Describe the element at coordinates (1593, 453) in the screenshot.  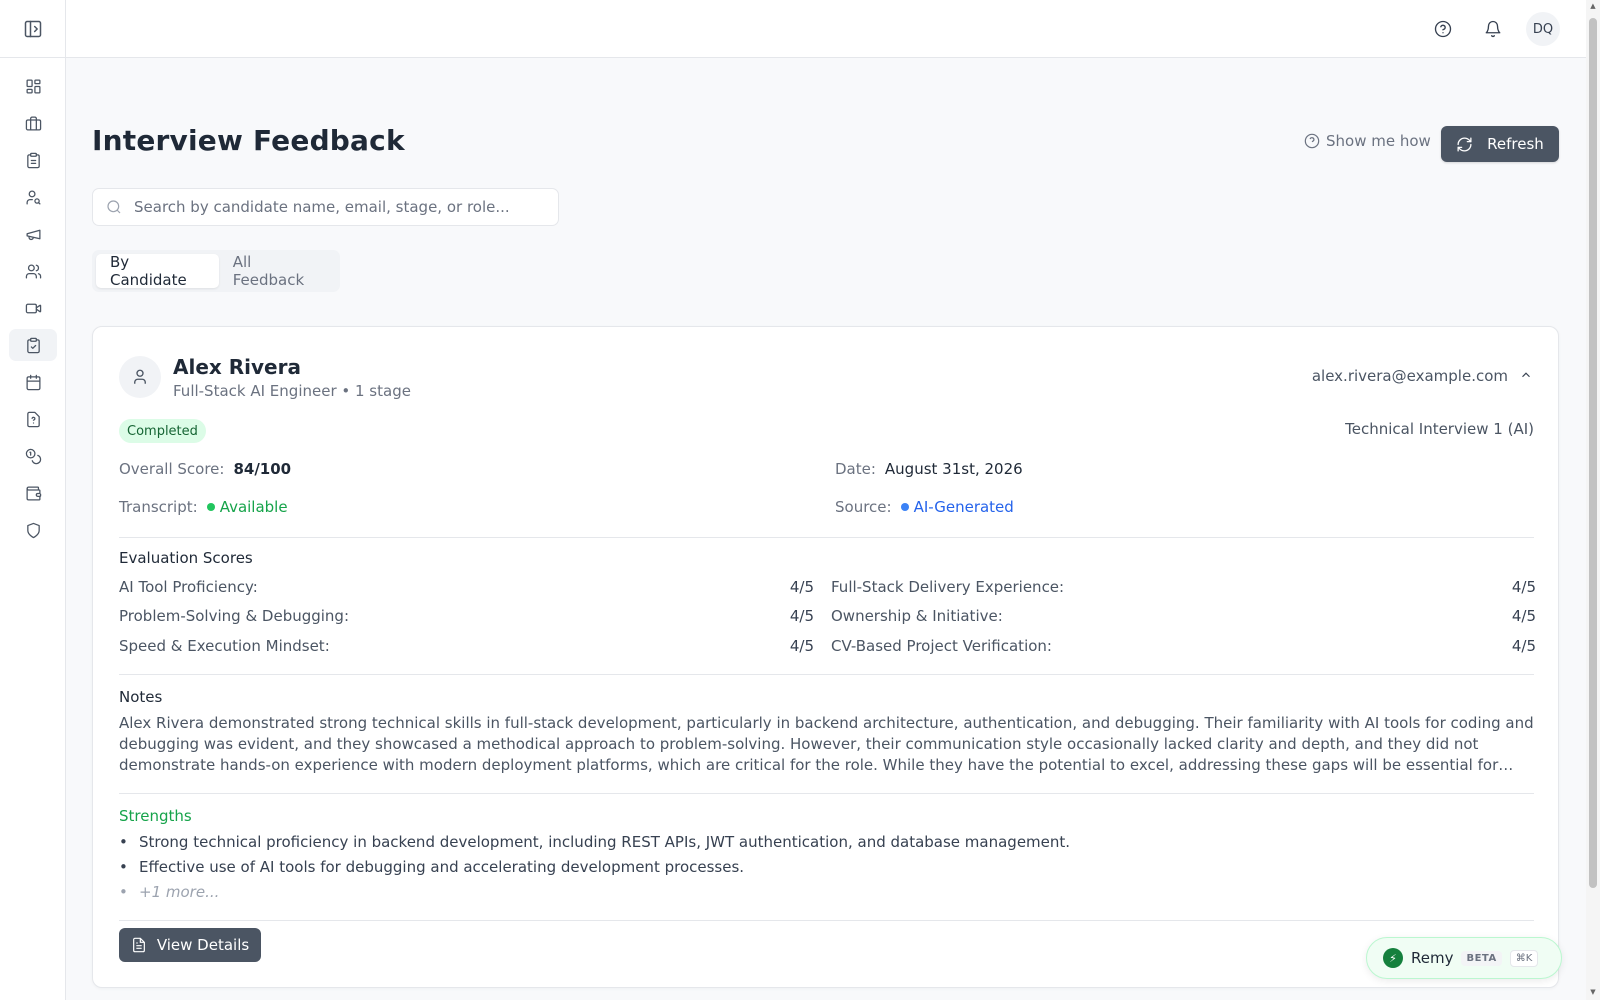
I see `scrollbar-thumb` at that location.